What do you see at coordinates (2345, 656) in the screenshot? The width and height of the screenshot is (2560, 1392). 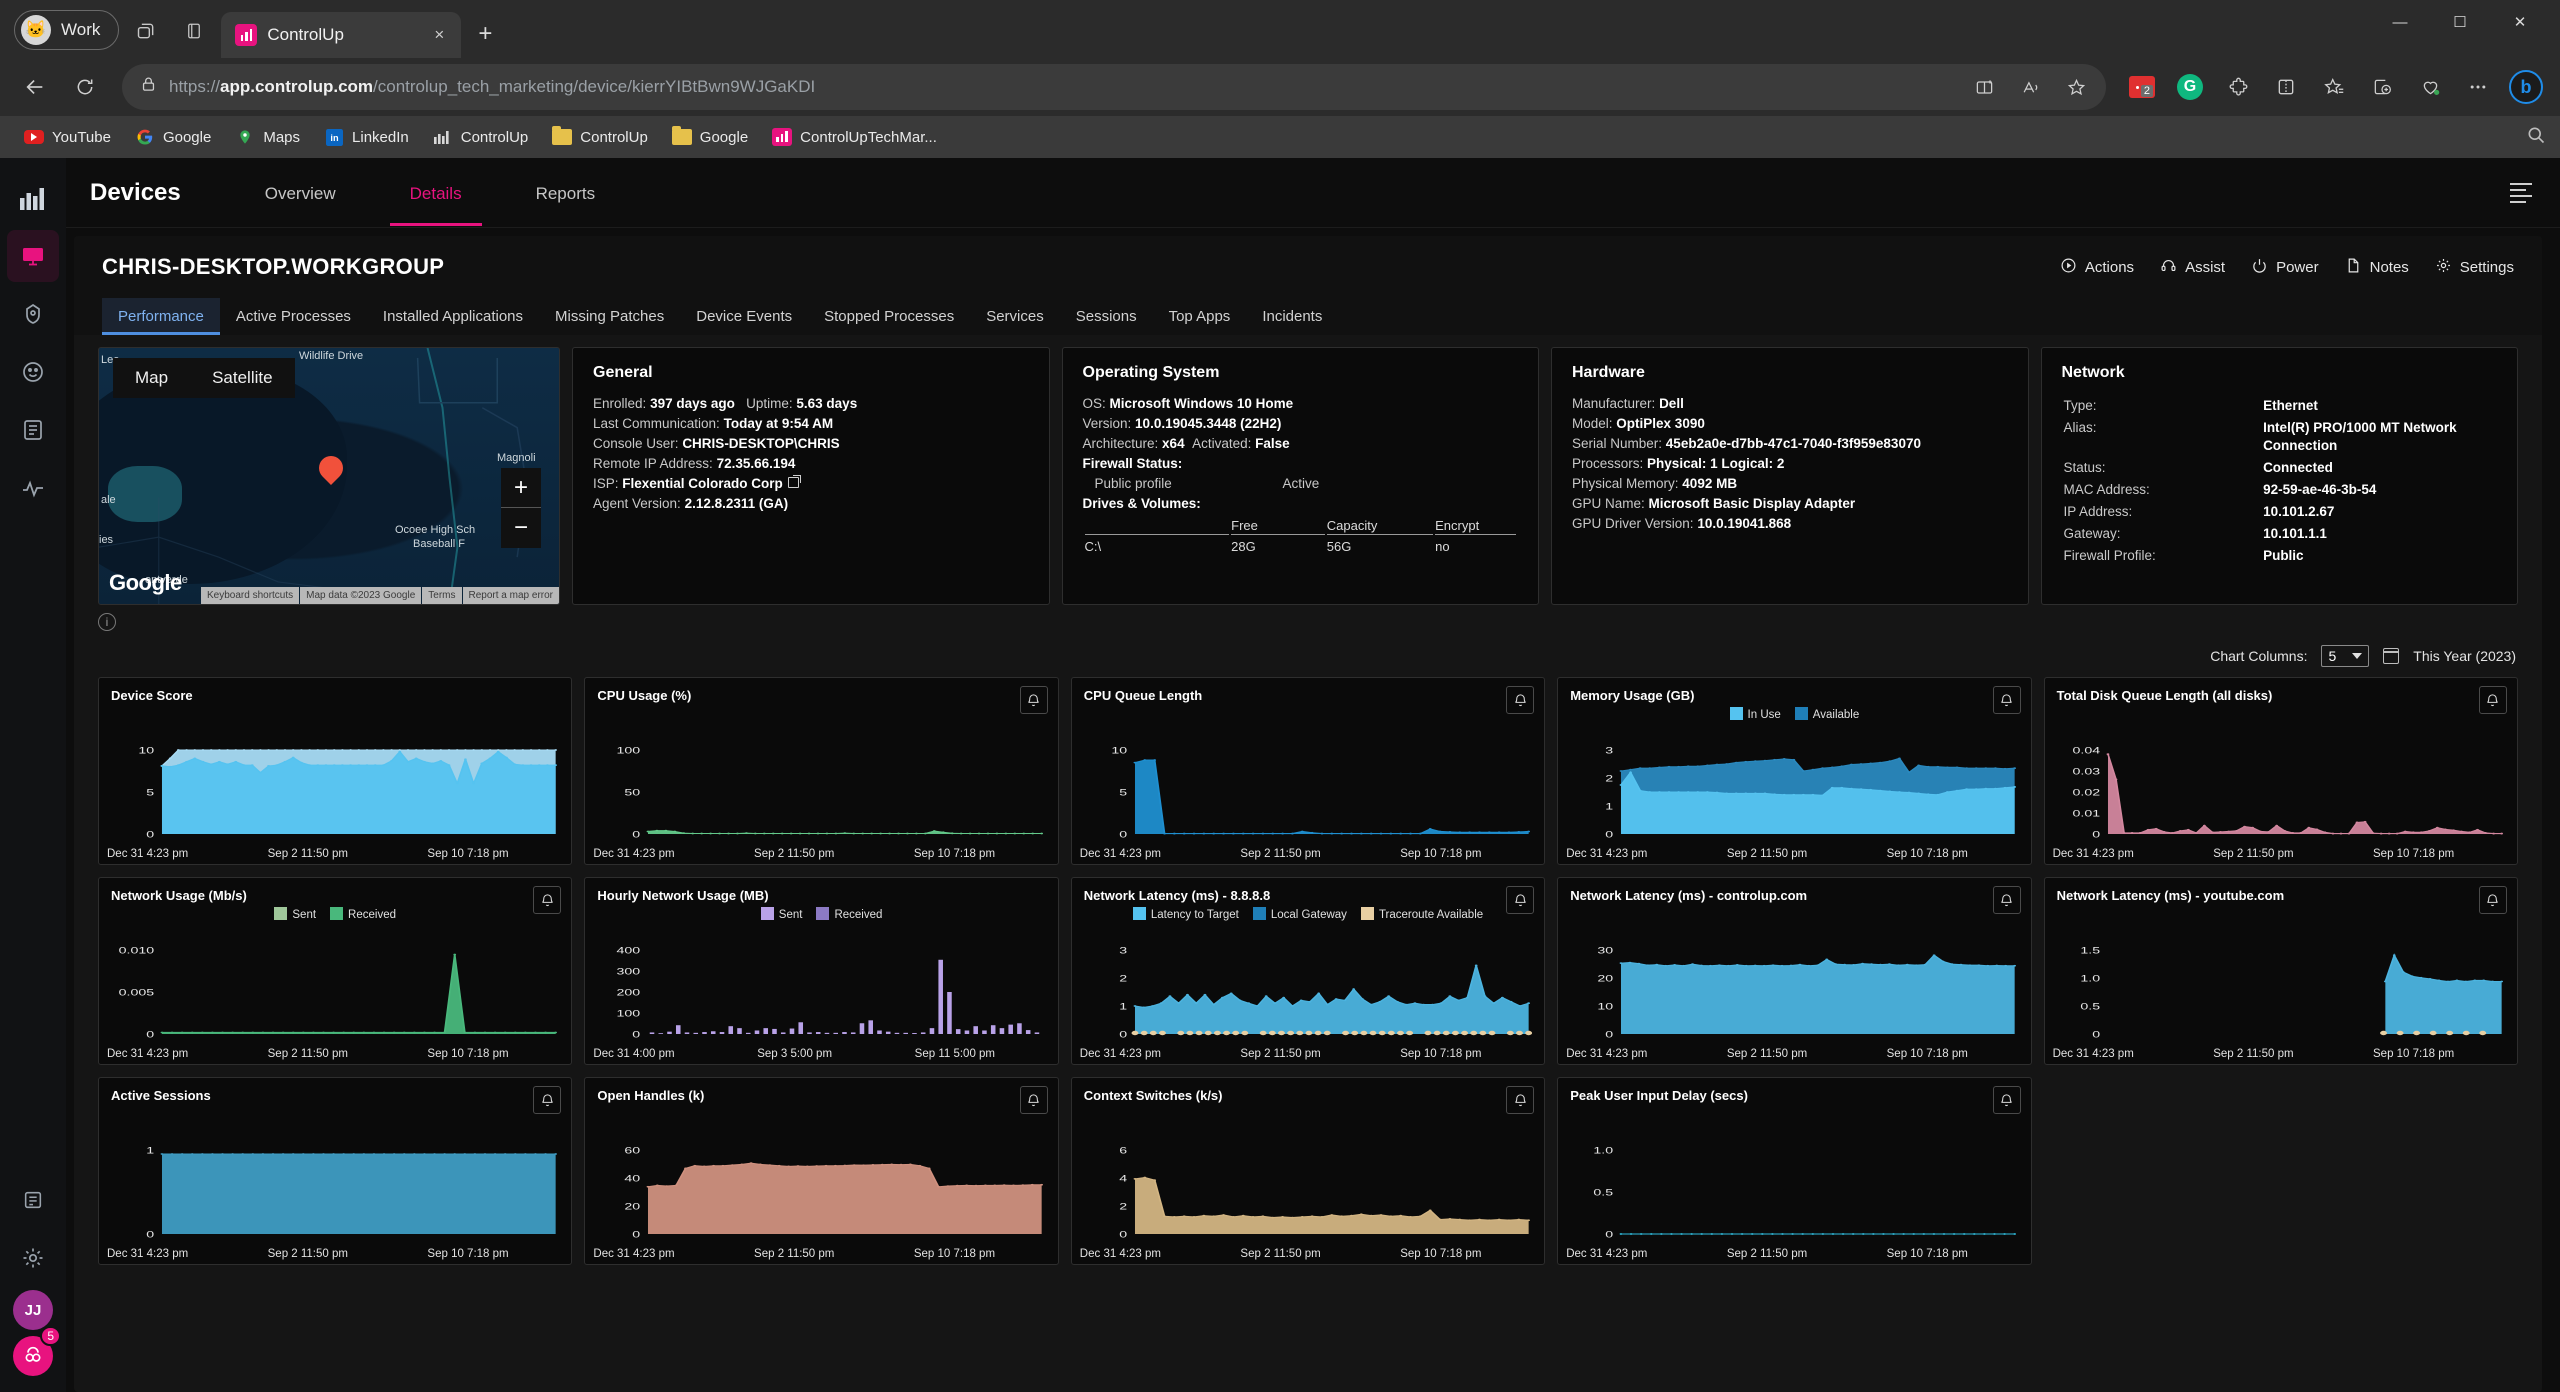 I see `chart-columns-select: 5` at bounding box center [2345, 656].